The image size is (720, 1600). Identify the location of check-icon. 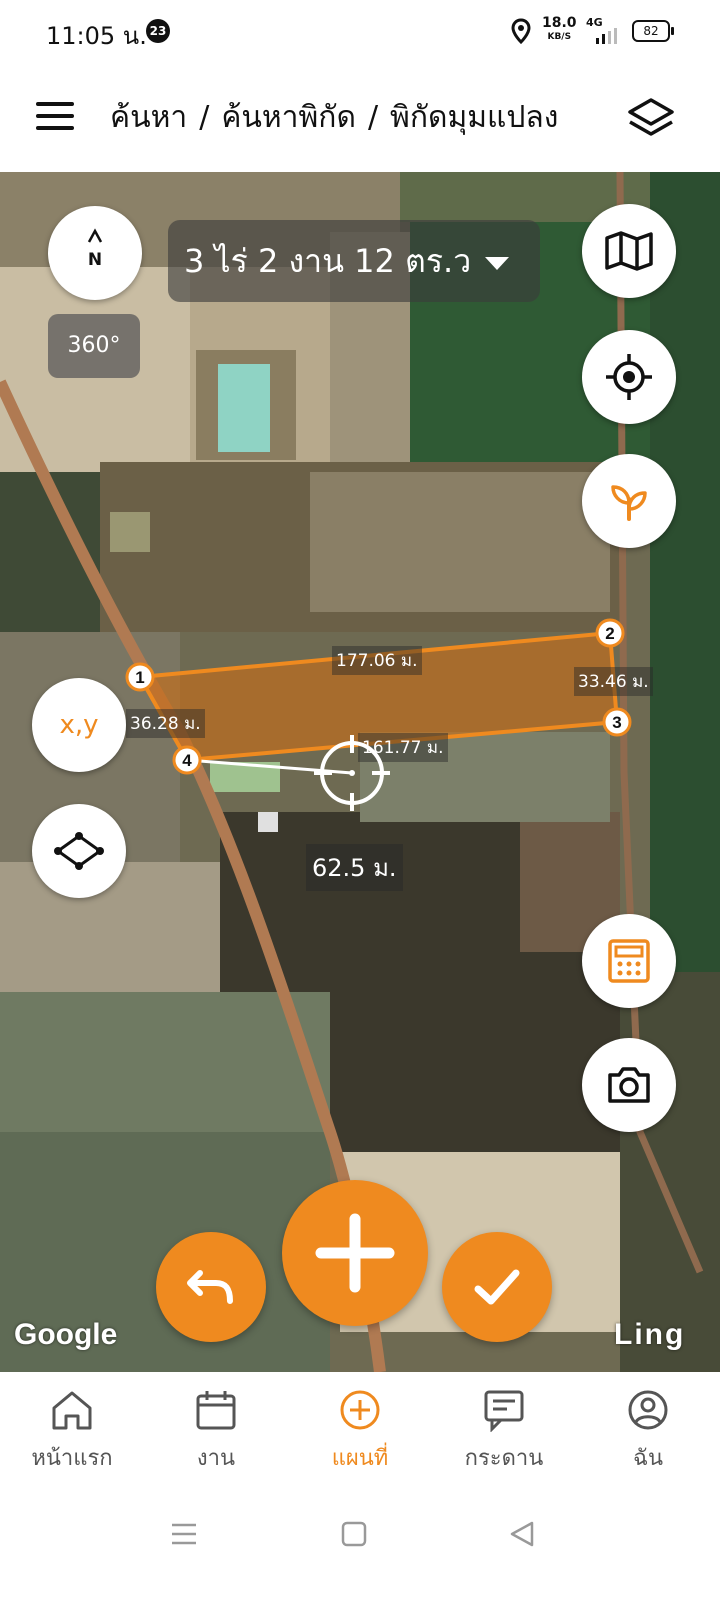
(497, 1287).